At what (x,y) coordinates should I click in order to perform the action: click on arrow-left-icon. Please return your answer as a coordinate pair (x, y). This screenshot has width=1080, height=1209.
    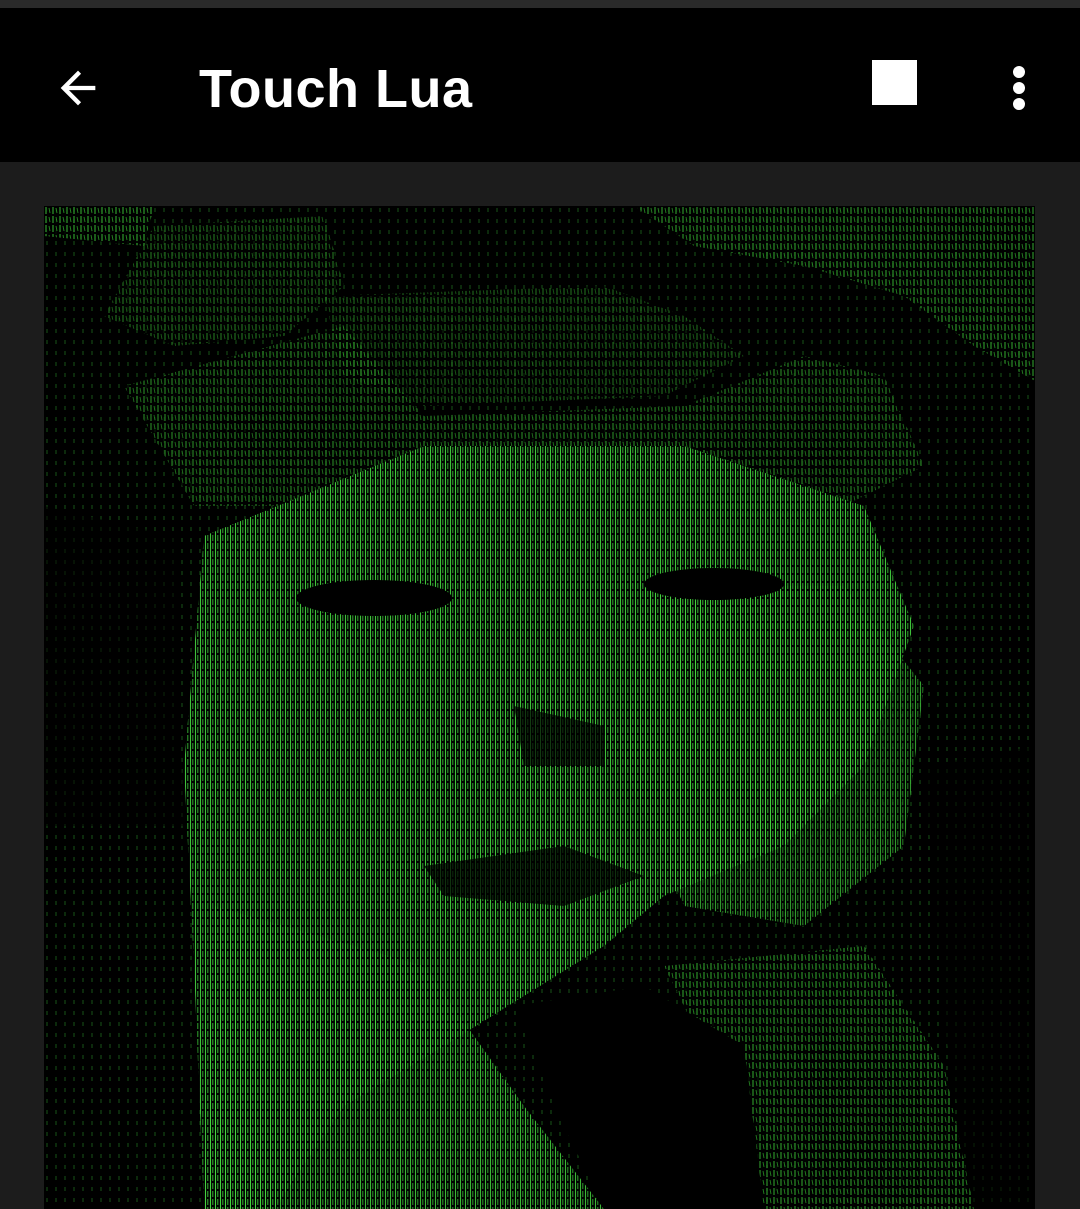
    Looking at the image, I should click on (78, 88).